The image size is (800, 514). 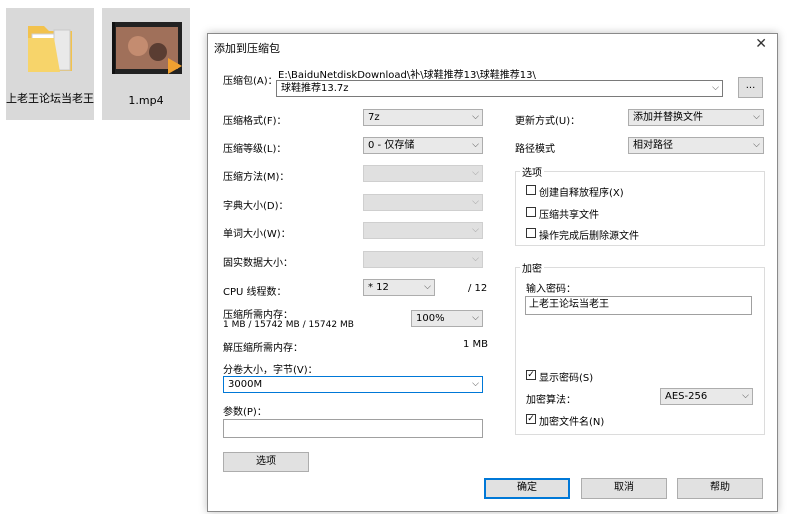 I want to click on encrypt-group-title: 加密, so click(x=532, y=267).